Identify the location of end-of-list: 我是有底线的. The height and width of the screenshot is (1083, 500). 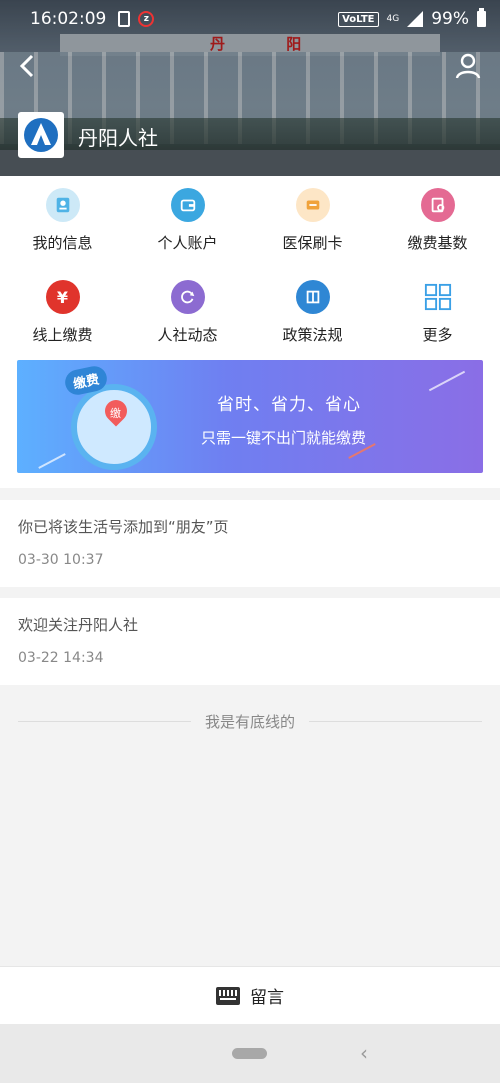
(250, 721).